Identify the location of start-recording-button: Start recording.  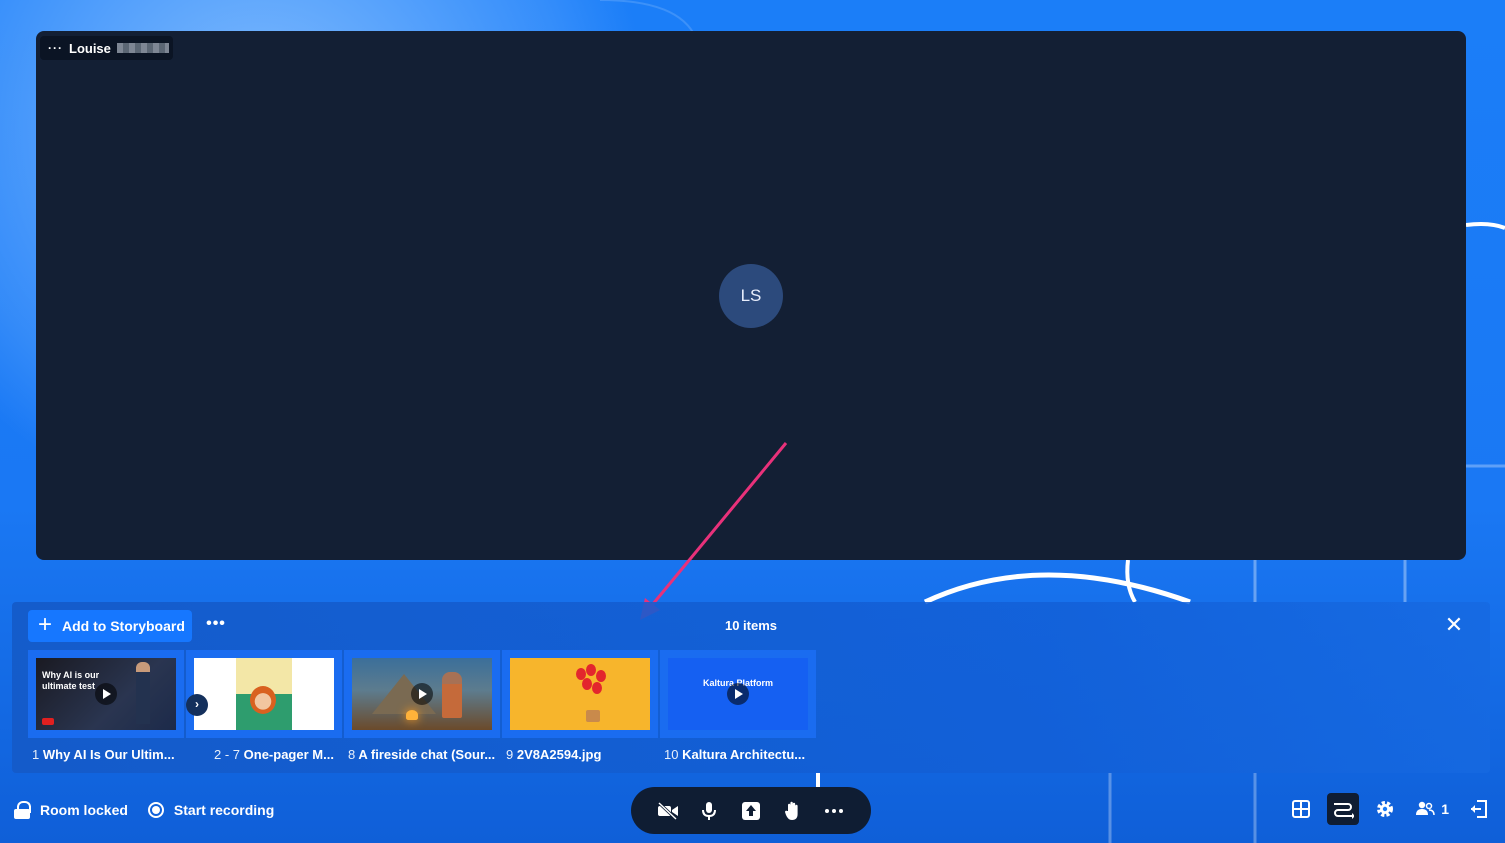
(211, 810).